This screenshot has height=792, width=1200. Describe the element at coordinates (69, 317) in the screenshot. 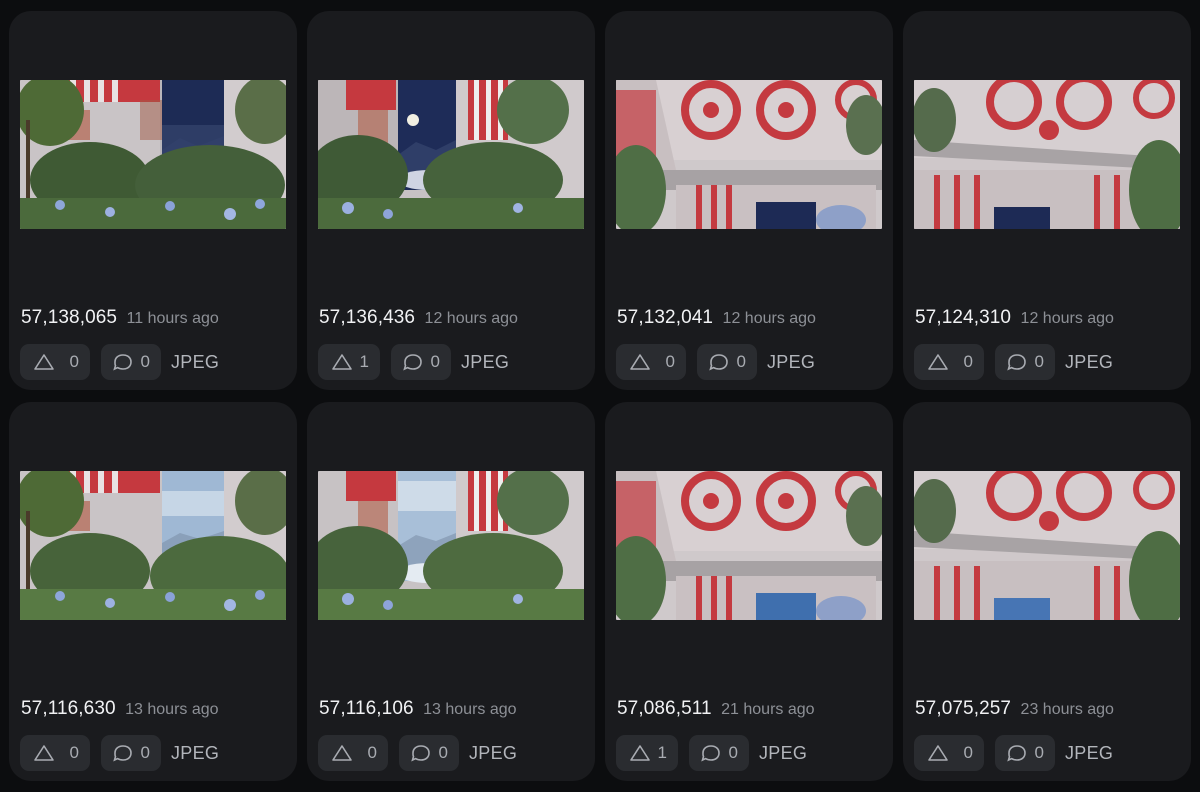

I see `image-id: 57,138,065` at that location.